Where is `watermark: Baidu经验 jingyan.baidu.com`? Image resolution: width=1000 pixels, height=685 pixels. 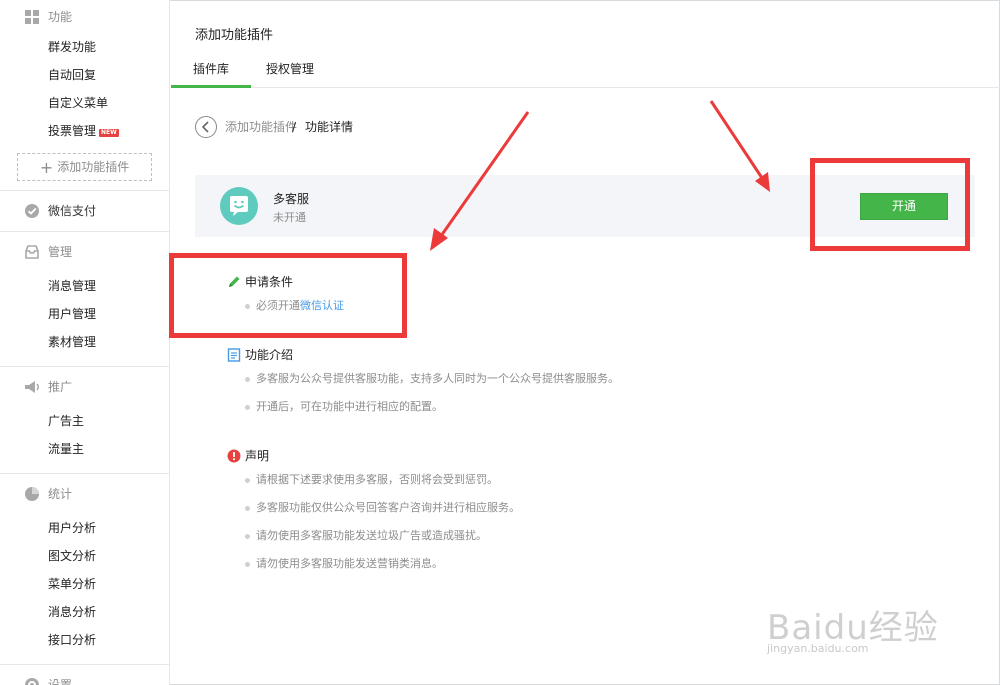
watermark: Baidu经验 jingyan.baidu.com is located at coordinates (853, 627).